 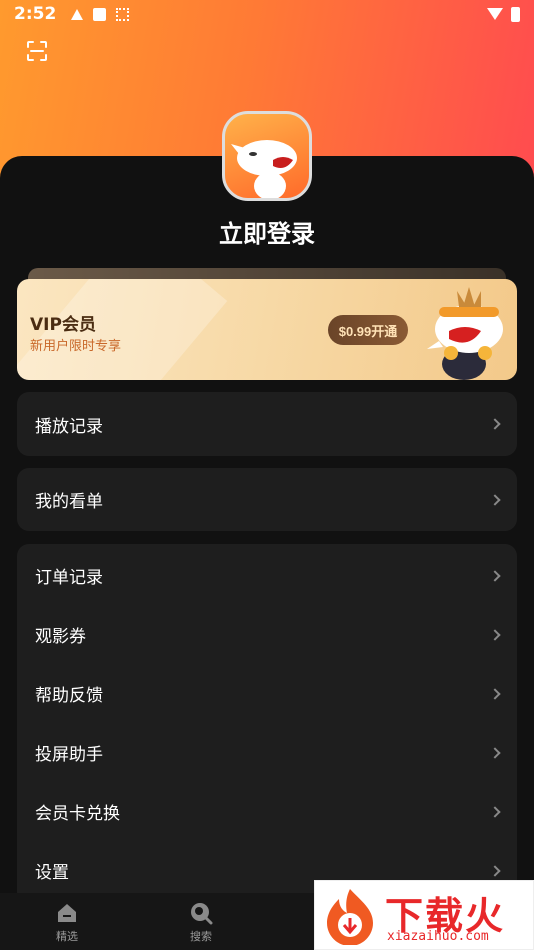 I want to click on notification-icons, so click(x=100, y=14).